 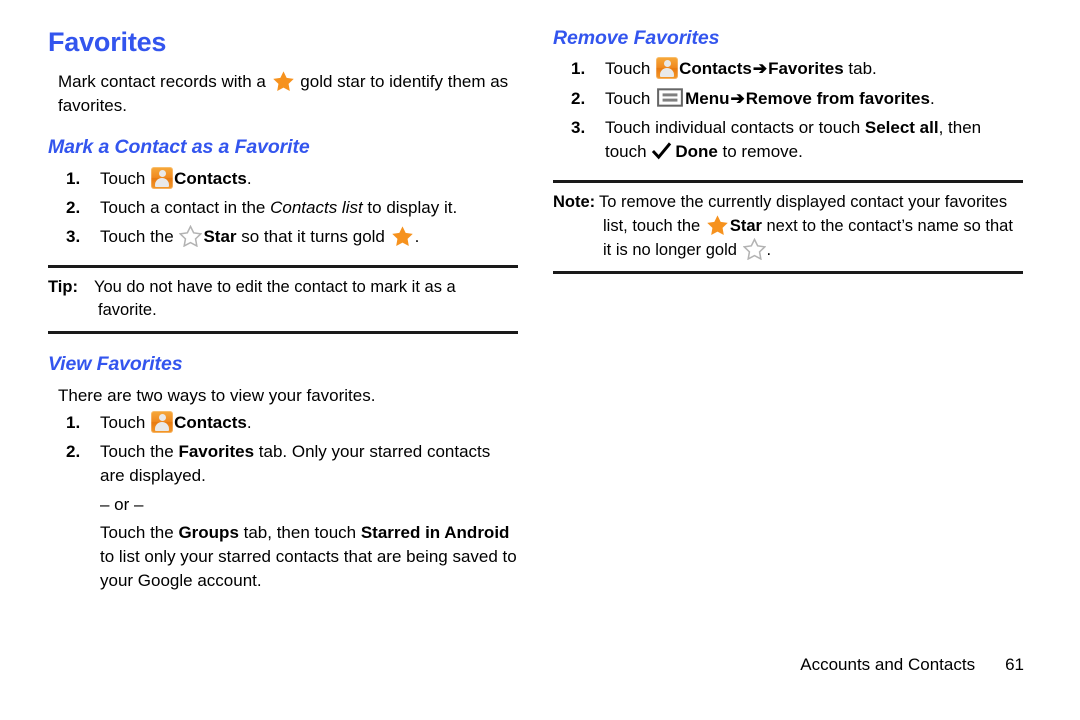 I want to click on step-bold-2: Favorites, so click(x=806, y=69).